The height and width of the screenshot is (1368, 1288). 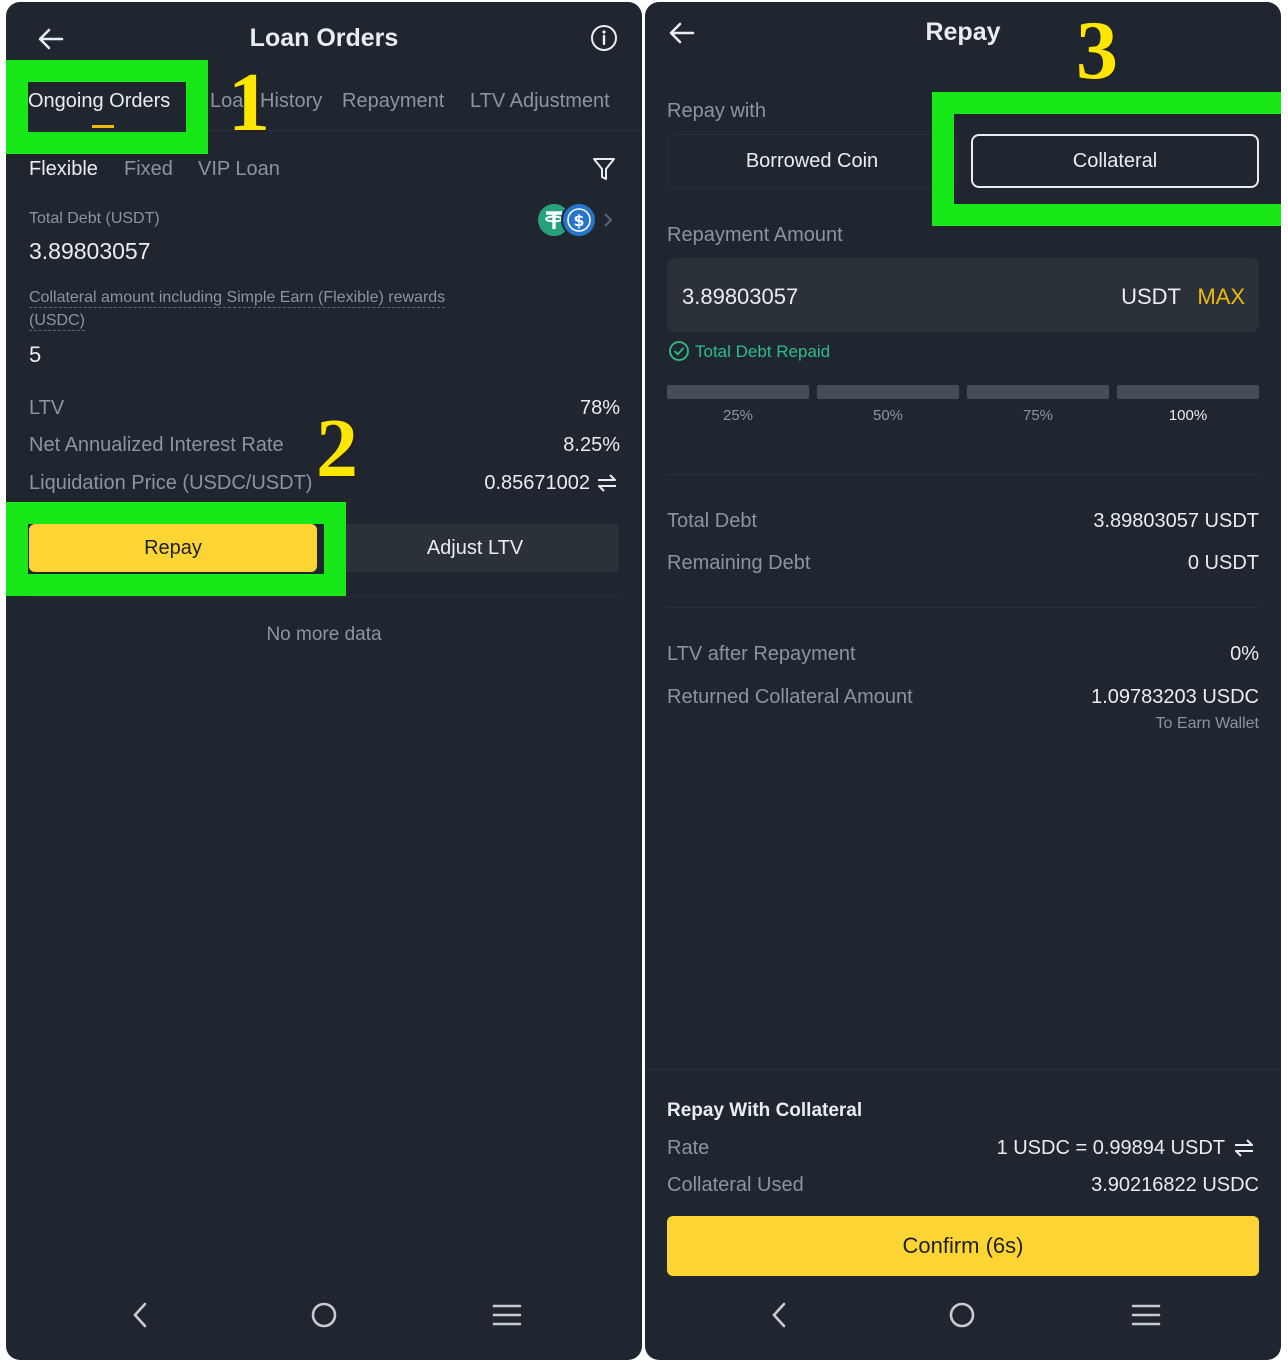 I want to click on interest-rate-label: Net Annualized Interest Rate, so click(x=156, y=445).